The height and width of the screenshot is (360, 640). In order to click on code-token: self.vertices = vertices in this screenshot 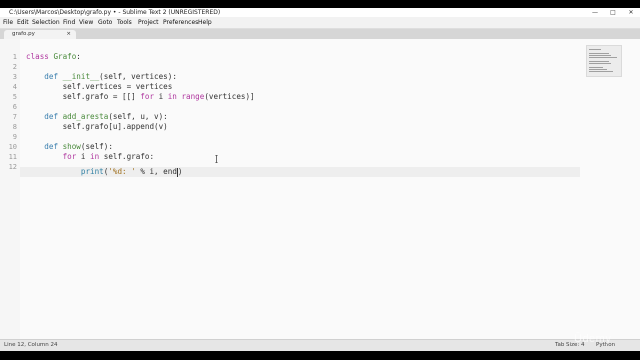, I will do `click(99, 86)`.